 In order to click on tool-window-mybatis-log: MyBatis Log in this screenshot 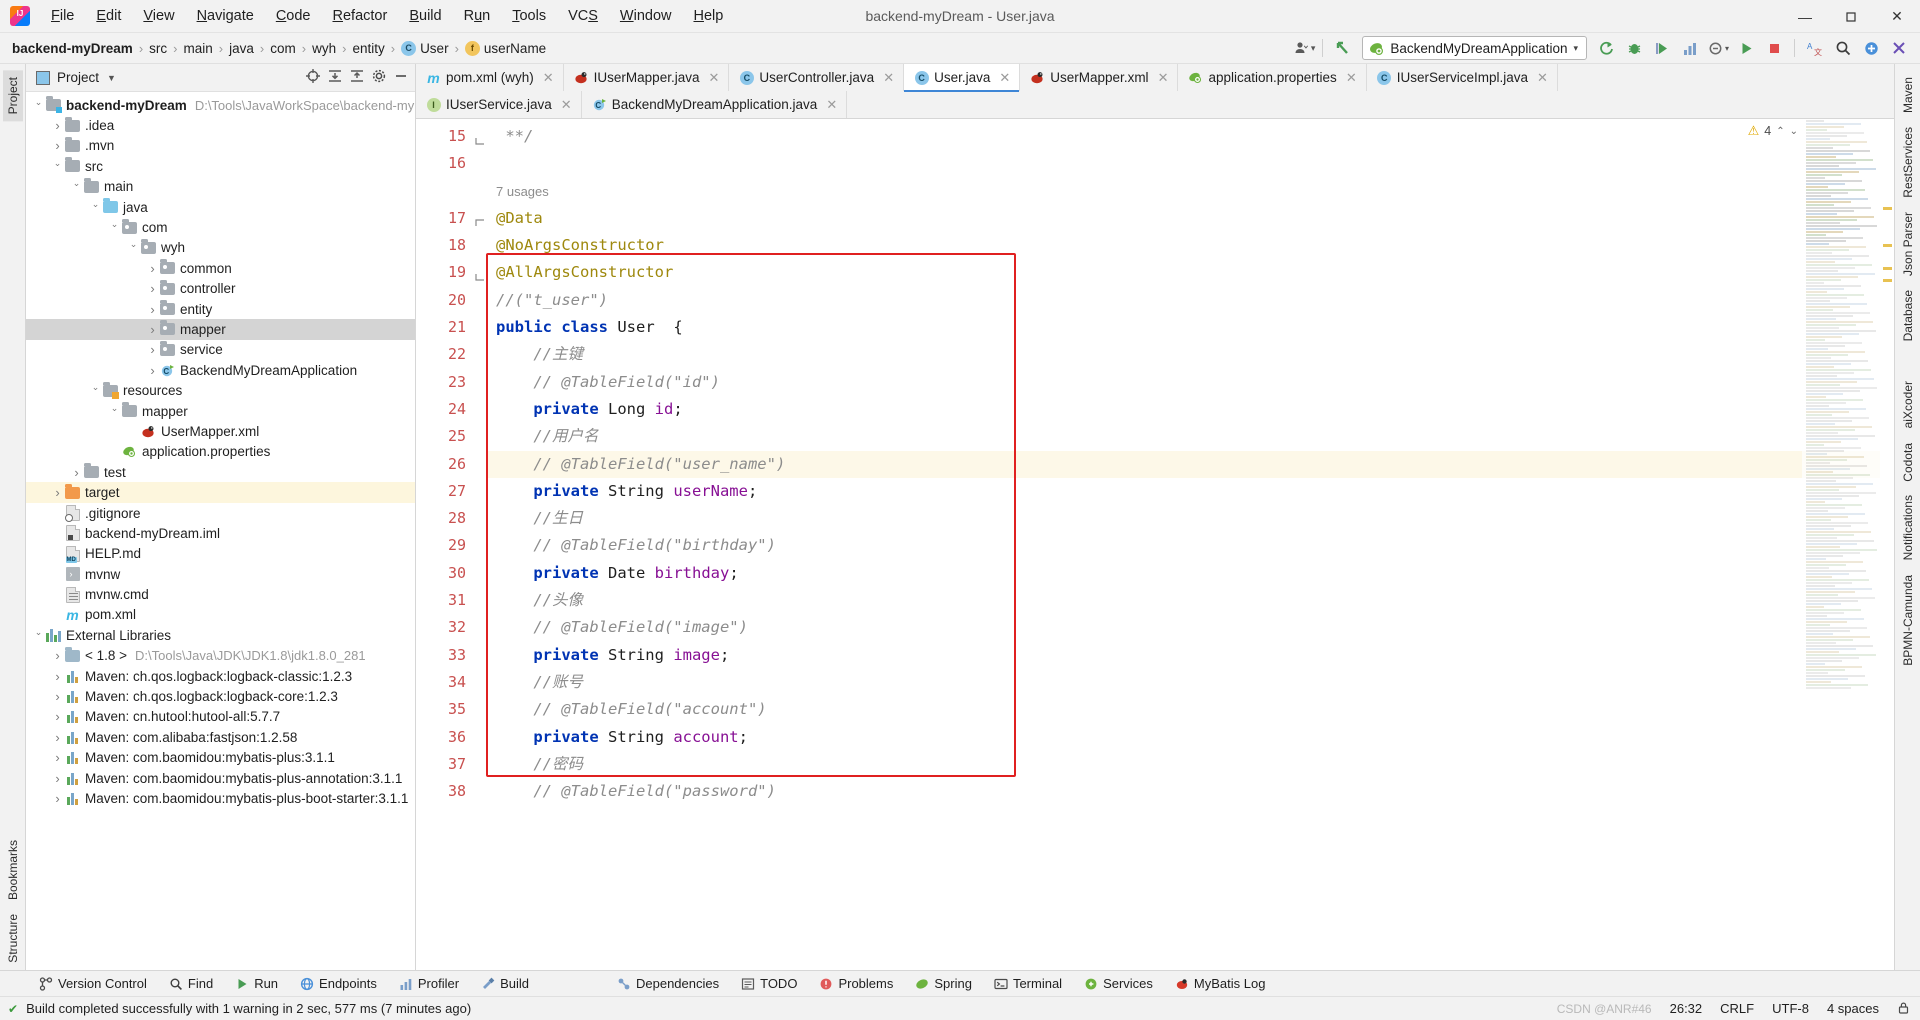, I will do `click(1220, 984)`.